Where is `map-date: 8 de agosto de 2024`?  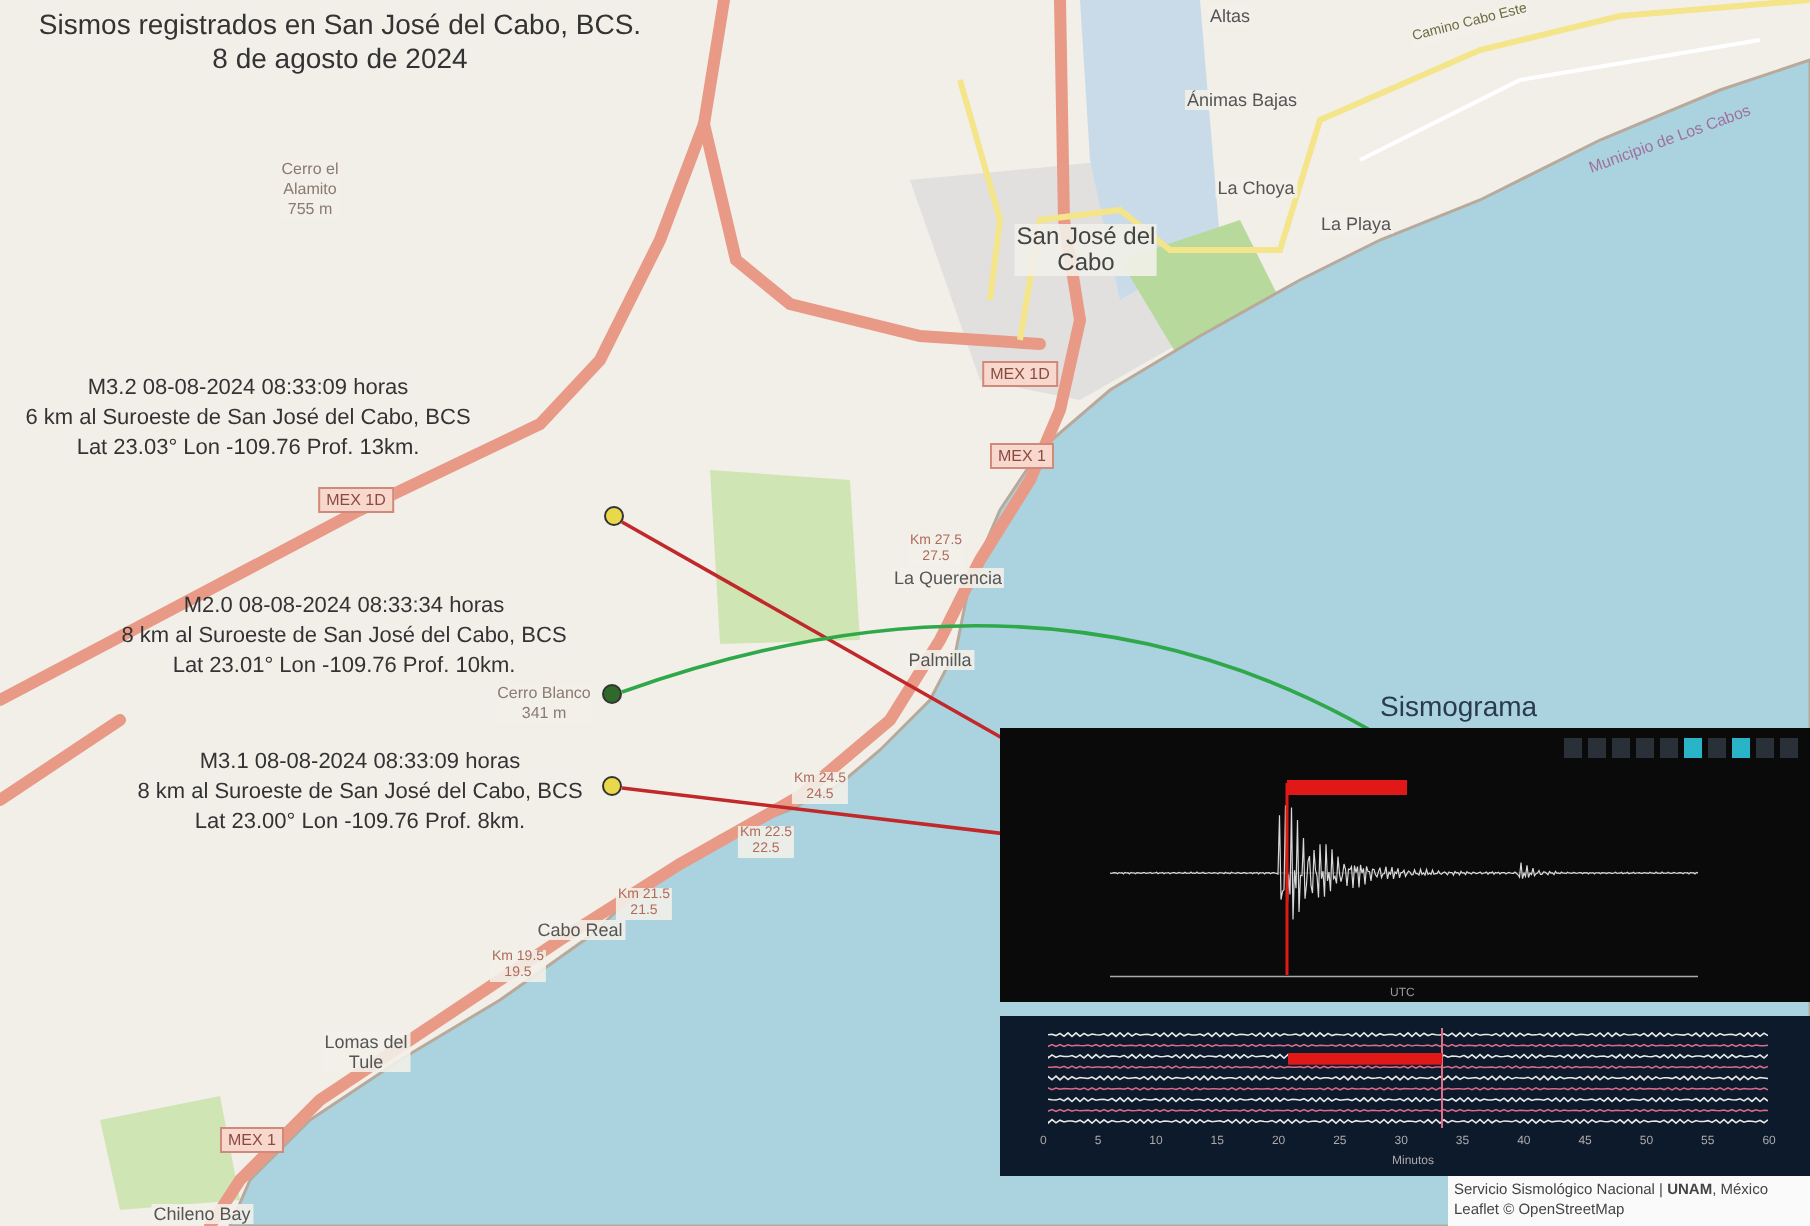 map-date: 8 de agosto de 2024 is located at coordinates (340, 59).